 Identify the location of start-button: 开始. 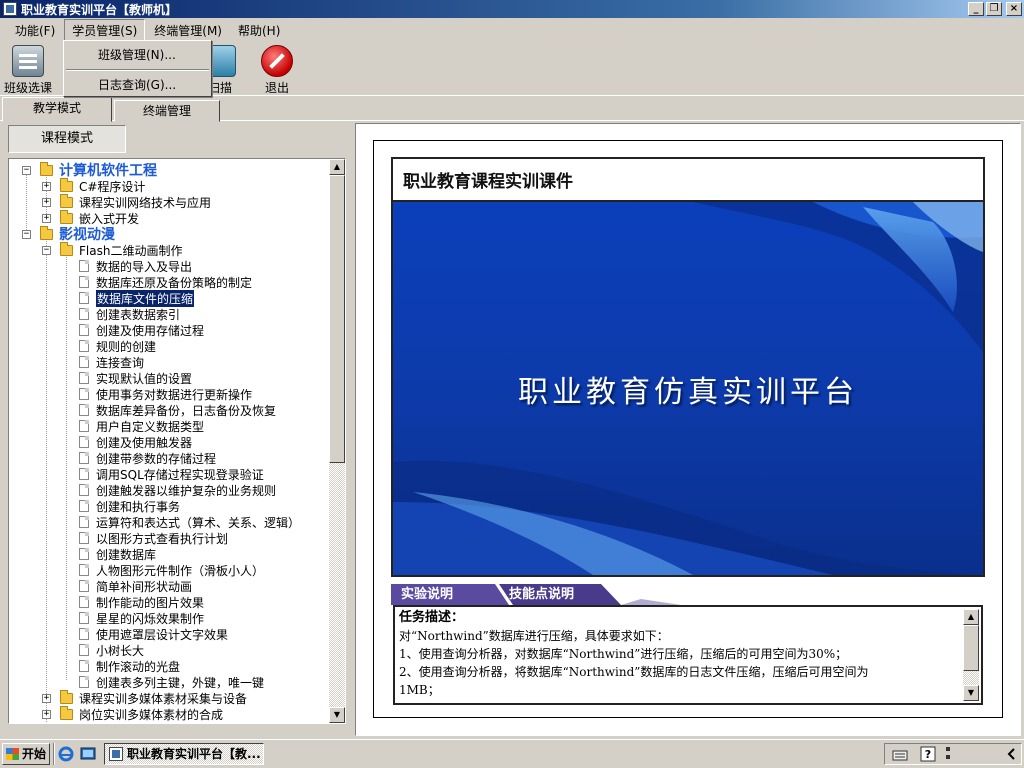
(26, 754).